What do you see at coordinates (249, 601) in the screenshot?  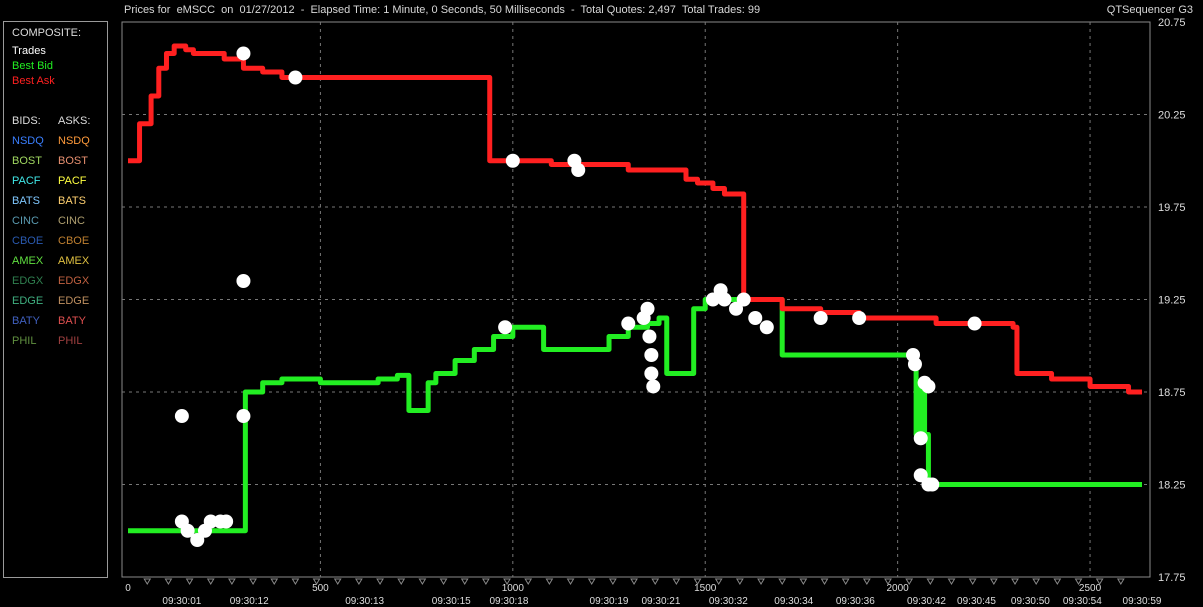 I see `time-label: 09:30:12` at bounding box center [249, 601].